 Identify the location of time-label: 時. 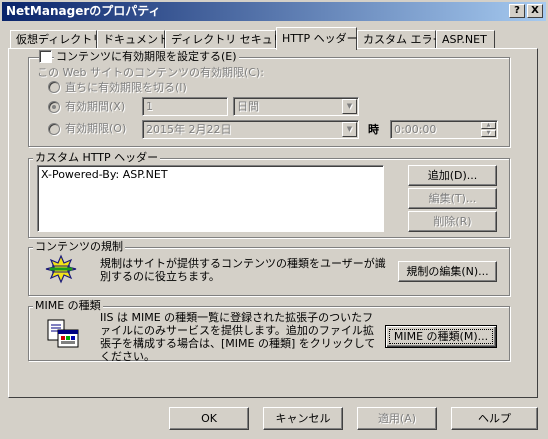
(373, 129).